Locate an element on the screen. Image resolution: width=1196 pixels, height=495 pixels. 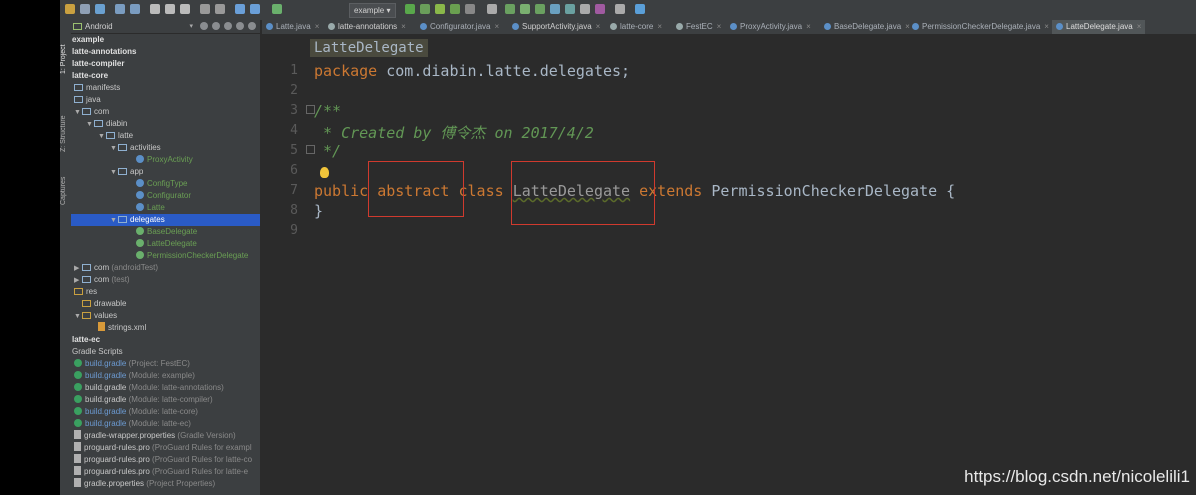
sync-project-icon is located at coordinates (600, 9).